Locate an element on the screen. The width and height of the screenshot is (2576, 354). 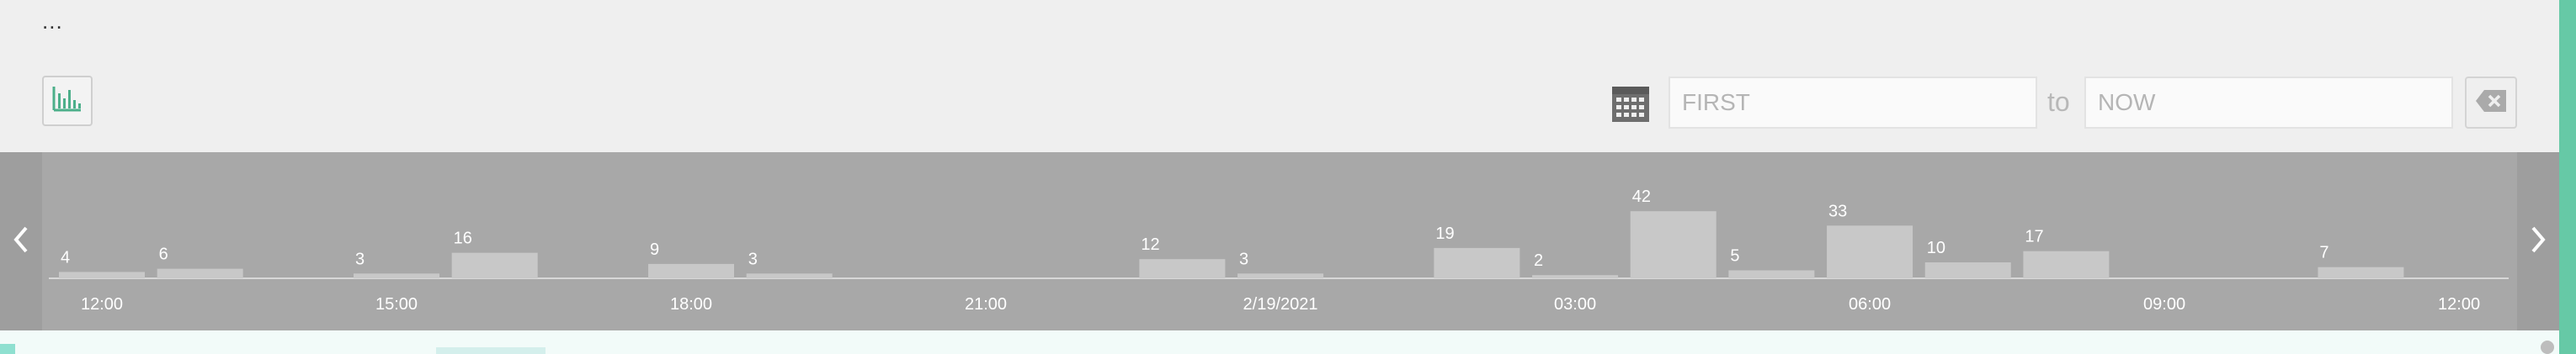
calendar-icon is located at coordinates (1631, 107).